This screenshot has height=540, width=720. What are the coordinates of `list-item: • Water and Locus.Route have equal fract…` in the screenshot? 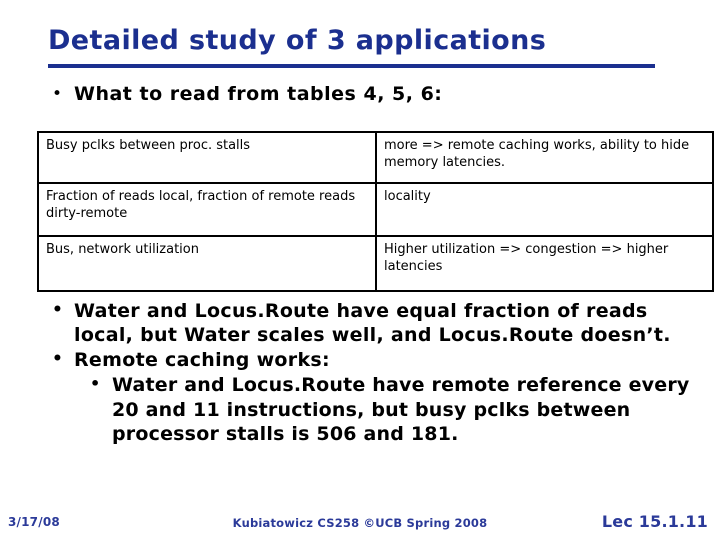 It's located at (372, 323).